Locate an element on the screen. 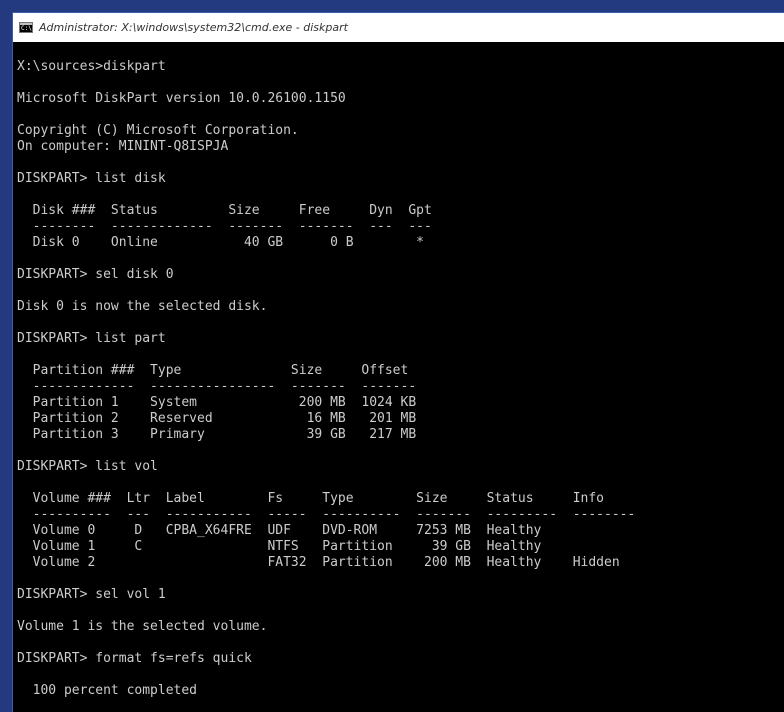  console-line: Volume 1 is the selected volume. is located at coordinates (142, 626).